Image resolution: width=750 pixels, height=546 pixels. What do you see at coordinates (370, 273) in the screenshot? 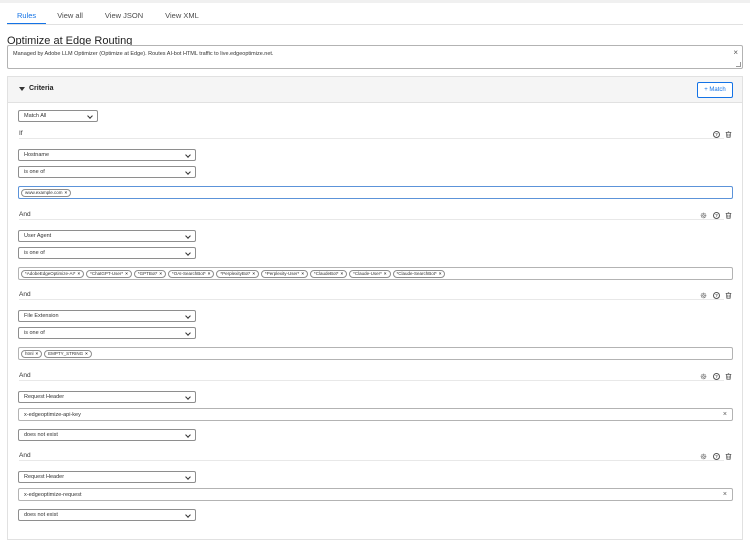
I see `value-tag: *Claude-User* ×` at bounding box center [370, 273].